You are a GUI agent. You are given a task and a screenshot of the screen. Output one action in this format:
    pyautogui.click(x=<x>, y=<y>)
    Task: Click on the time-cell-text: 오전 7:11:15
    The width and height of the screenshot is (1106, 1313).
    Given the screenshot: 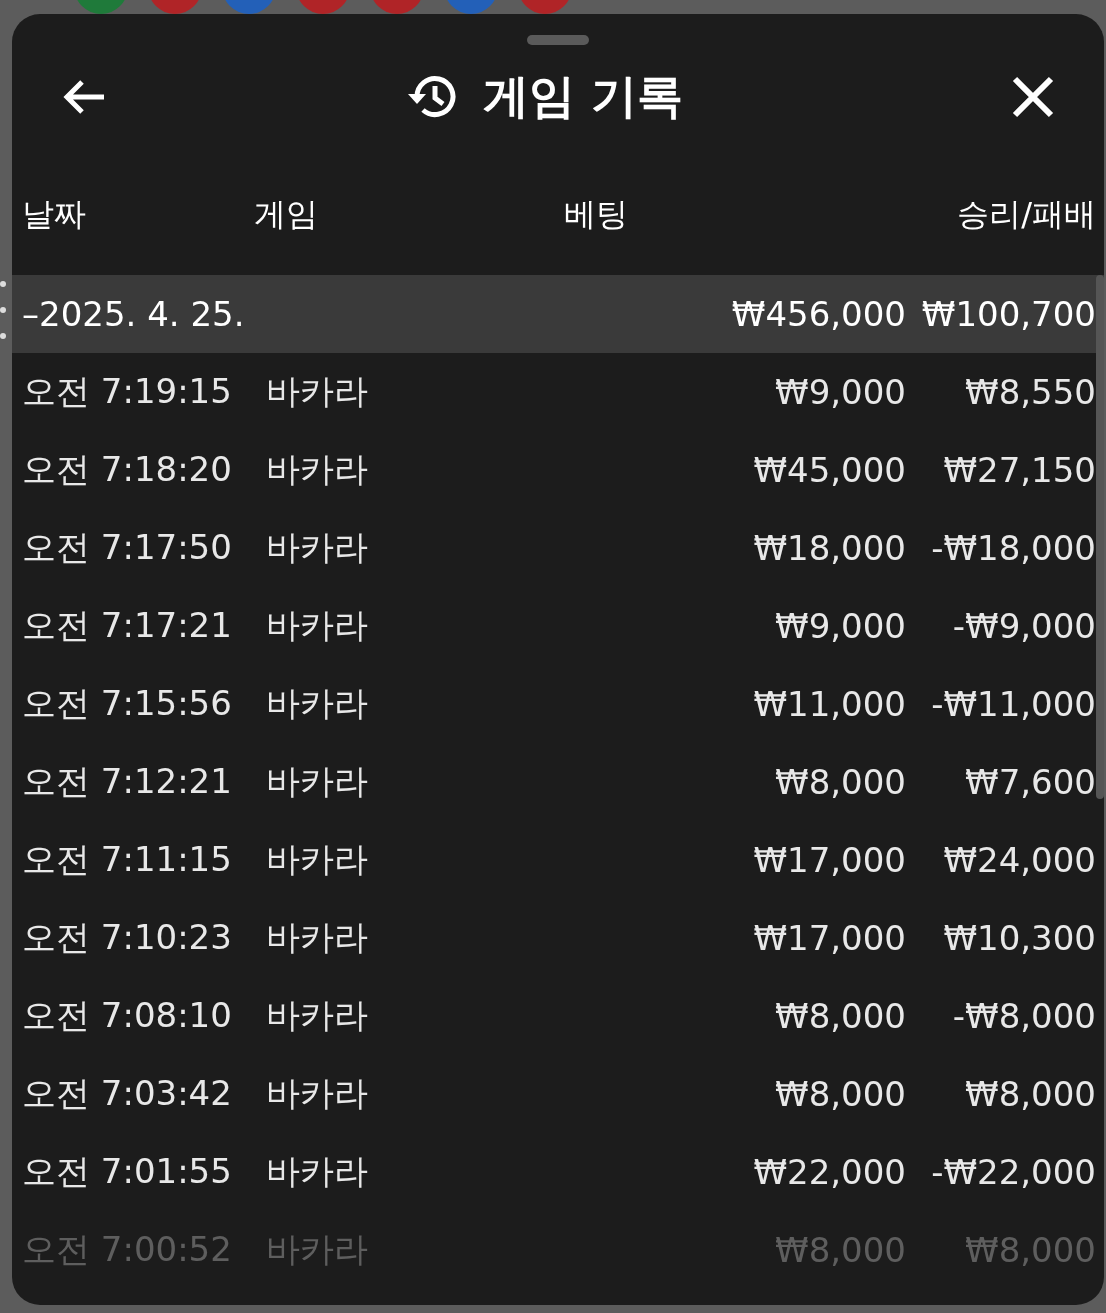 What is the action you would take?
    pyautogui.click(x=127, y=859)
    